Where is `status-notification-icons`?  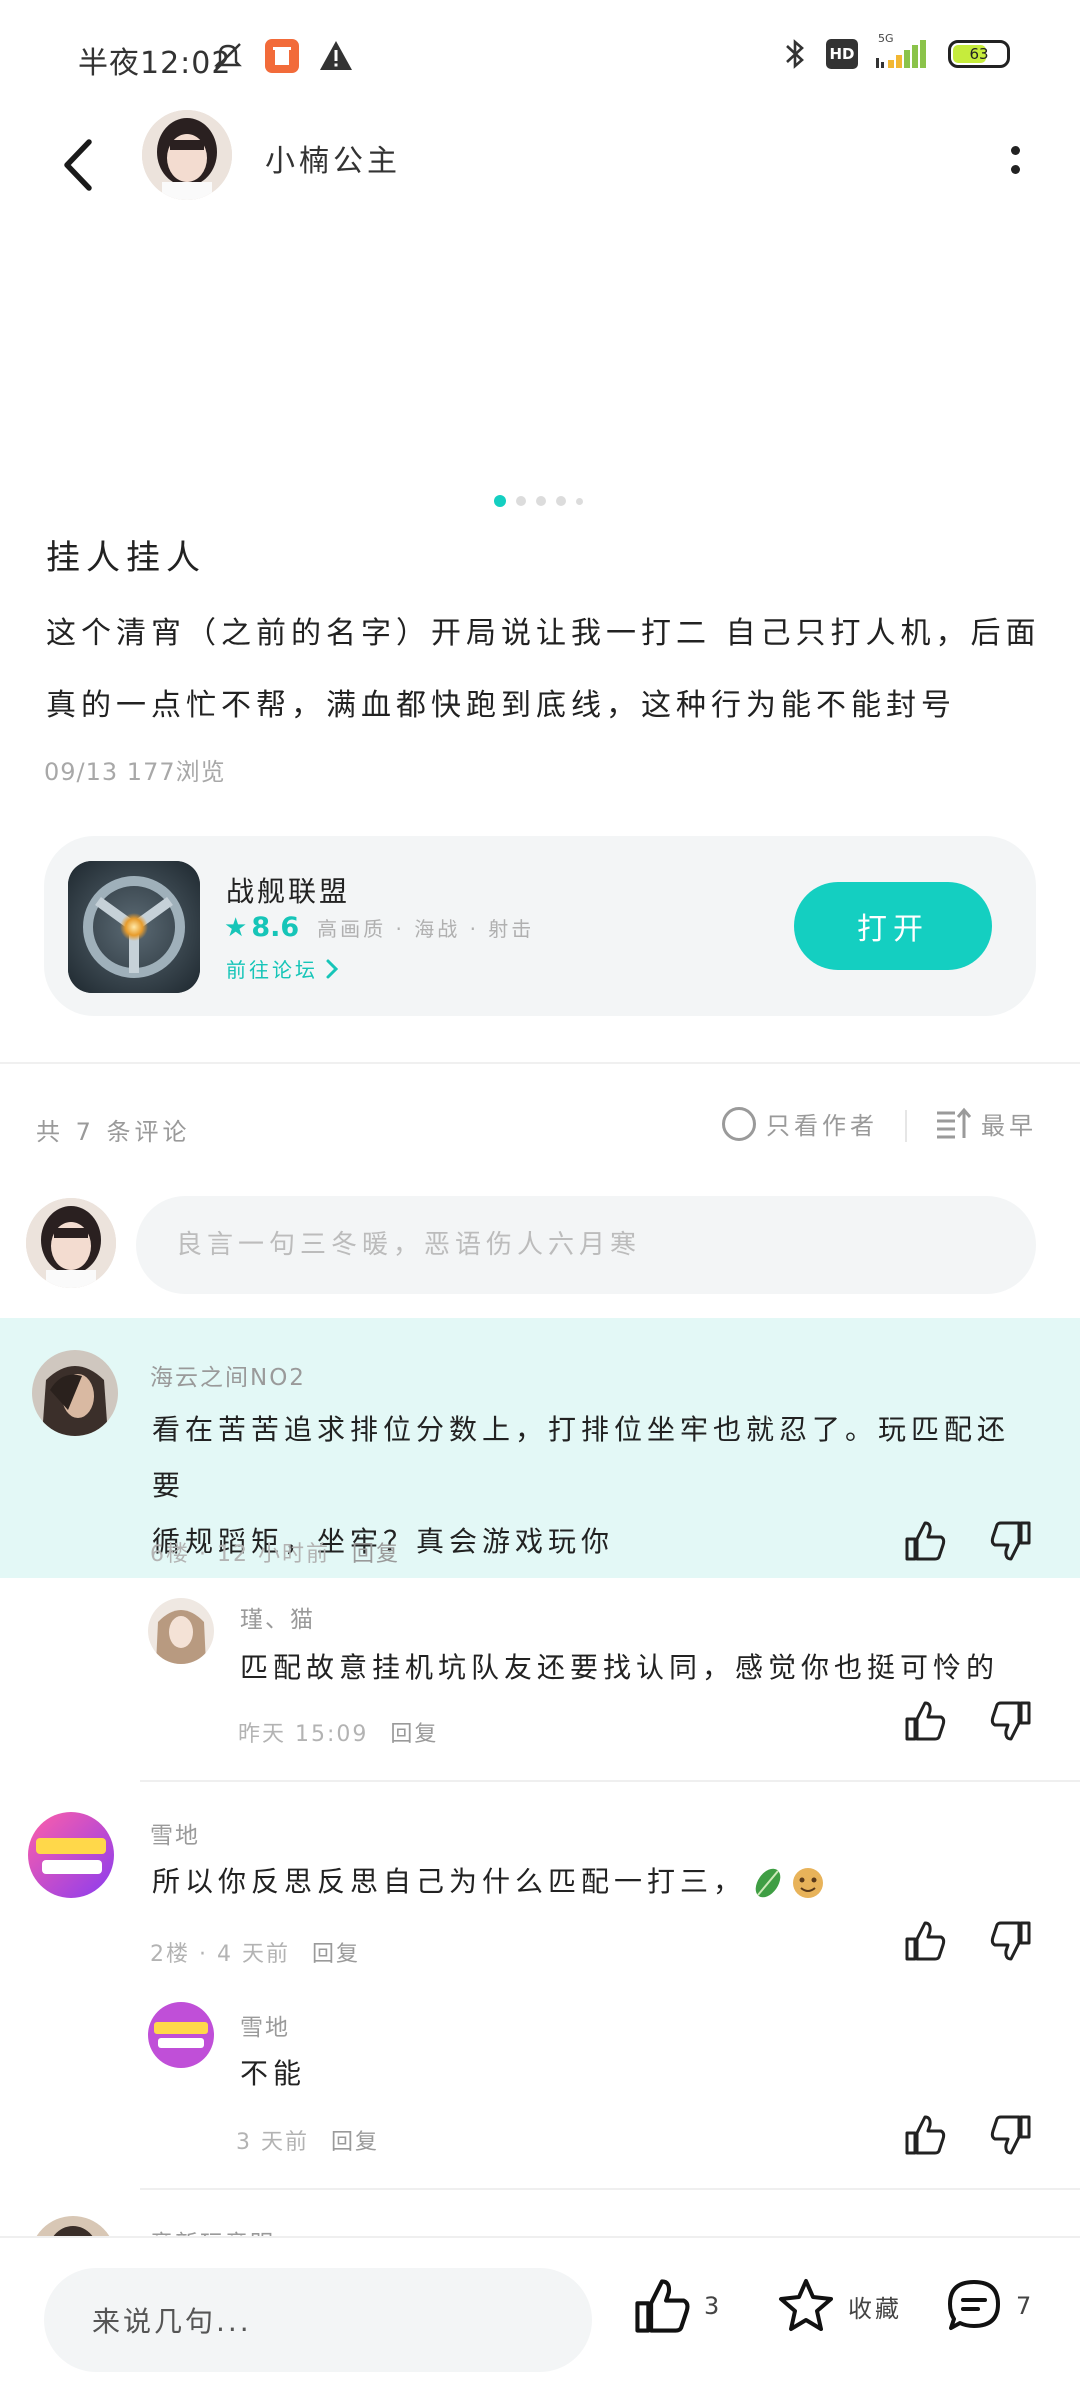
status-notification-icons is located at coordinates (282, 56).